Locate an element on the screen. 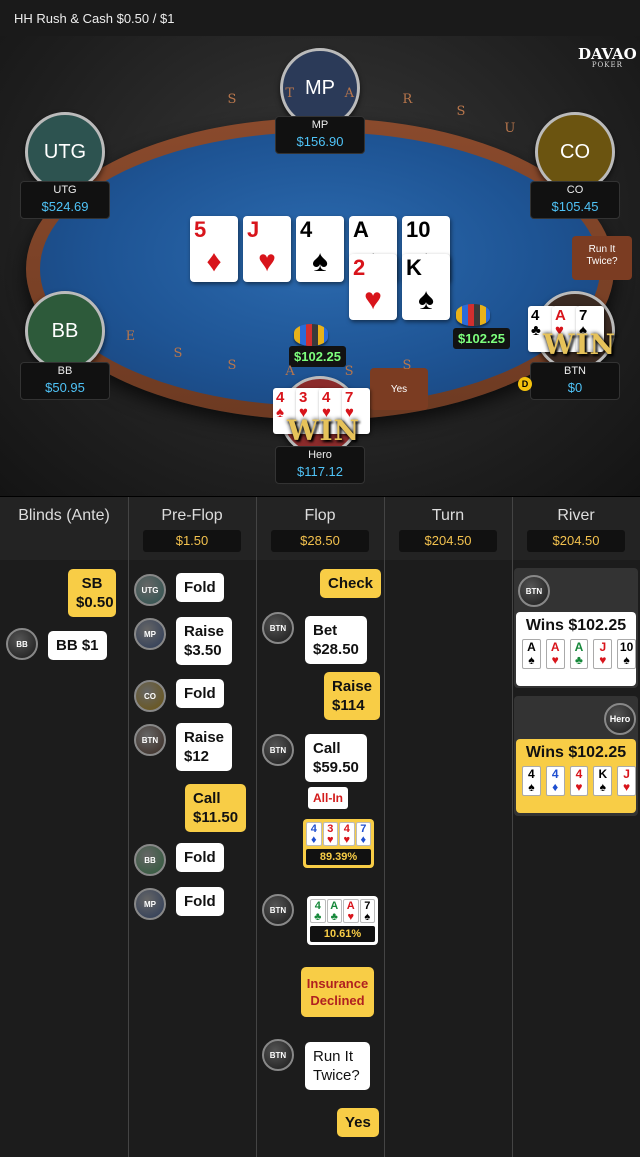  bb-action: BB $1 is located at coordinates (77, 645).